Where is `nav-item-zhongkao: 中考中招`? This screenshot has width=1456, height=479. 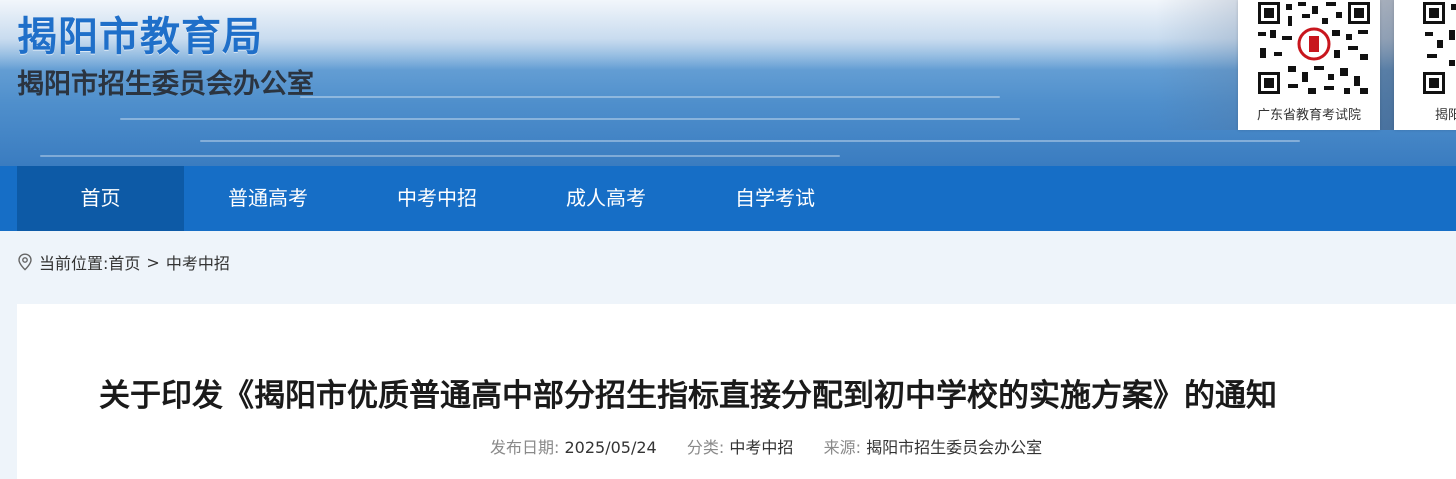 nav-item-zhongkao: 中考中招 is located at coordinates (437, 198).